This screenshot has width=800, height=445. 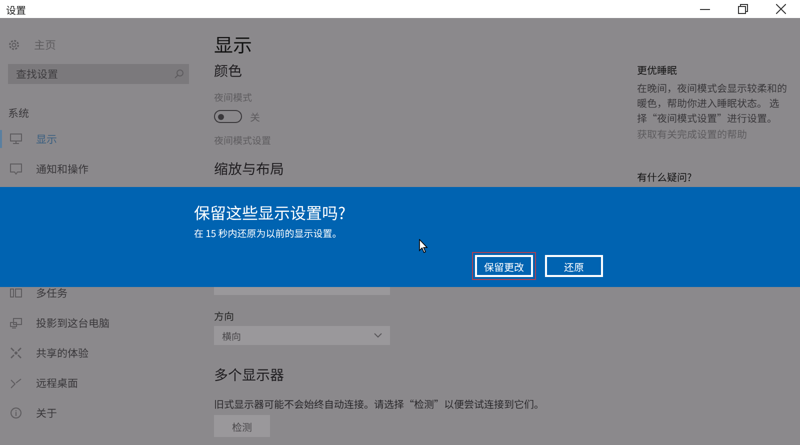 What do you see at coordinates (55, 323) in the screenshot?
I see `sidebar-item: 投影到这台电脑` at bounding box center [55, 323].